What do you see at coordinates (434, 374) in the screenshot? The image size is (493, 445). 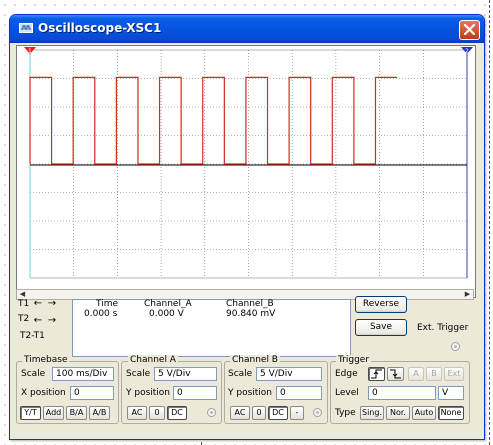 I see `trigger-source-b-button: B` at bounding box center [434, 374].